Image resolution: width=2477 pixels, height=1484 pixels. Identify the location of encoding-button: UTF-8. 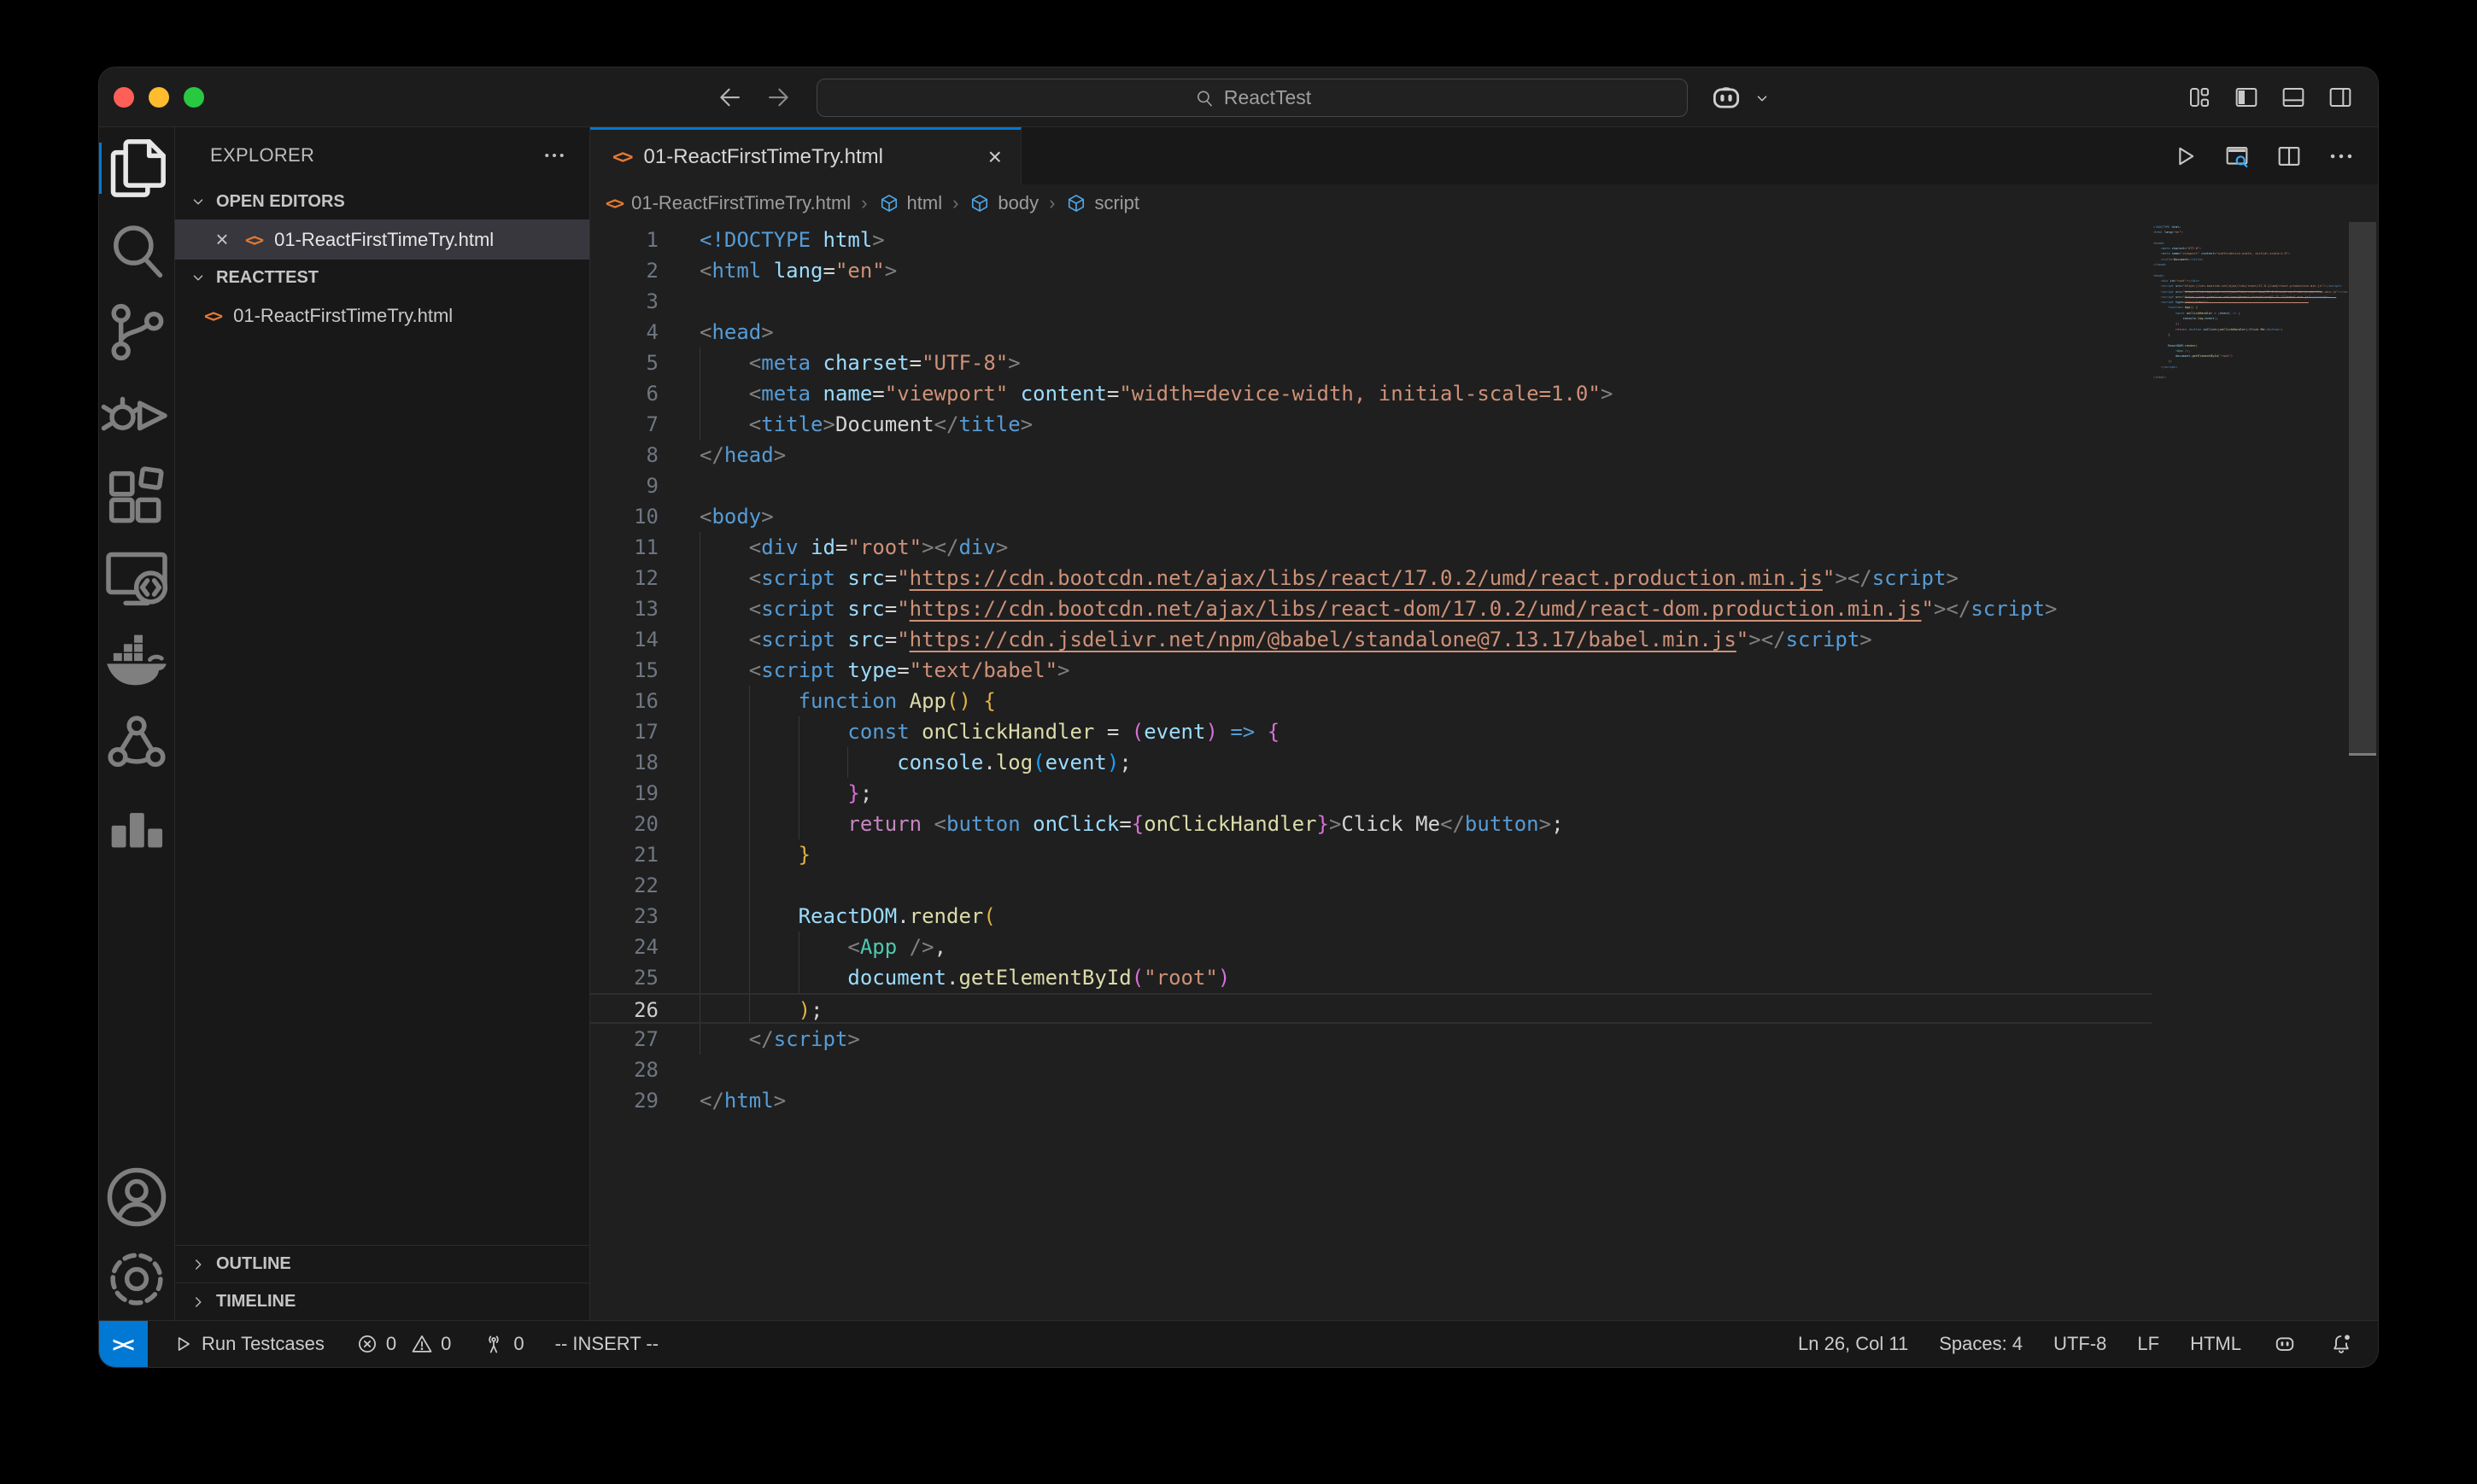
(2079, 1344).